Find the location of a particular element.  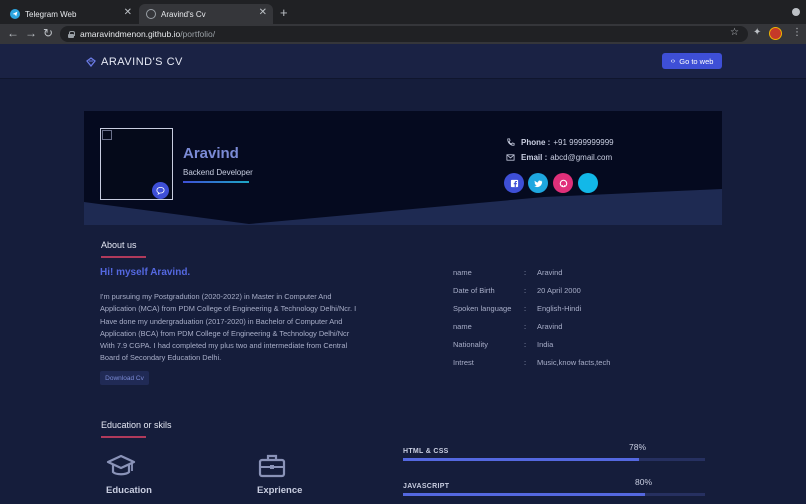

skill-percent: 80% is located at coordinates (644, 482).